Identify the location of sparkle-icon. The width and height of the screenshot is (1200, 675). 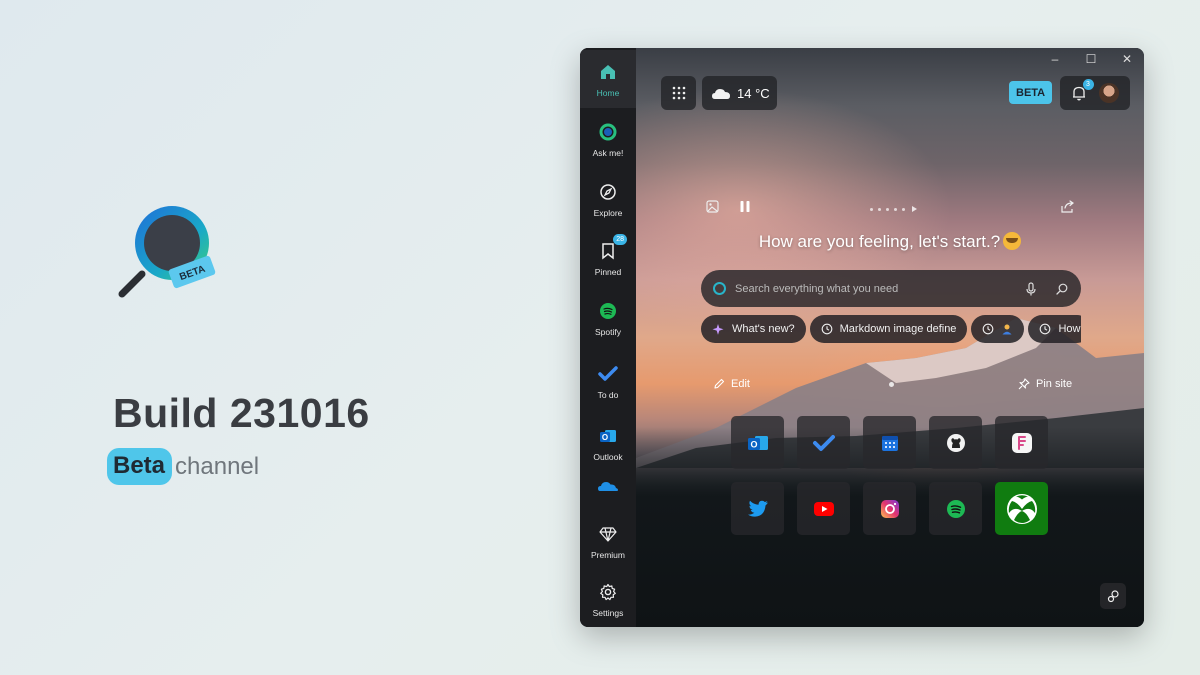
(718, 329).